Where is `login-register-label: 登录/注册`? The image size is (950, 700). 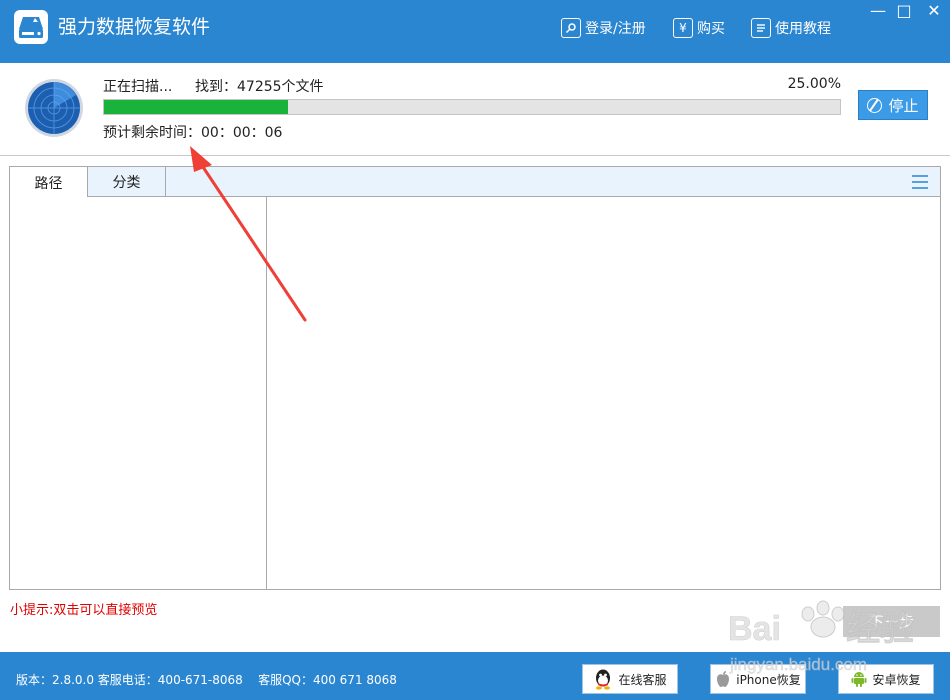
login-register-label: 登录/注册 is located at coordinates (615, 29).